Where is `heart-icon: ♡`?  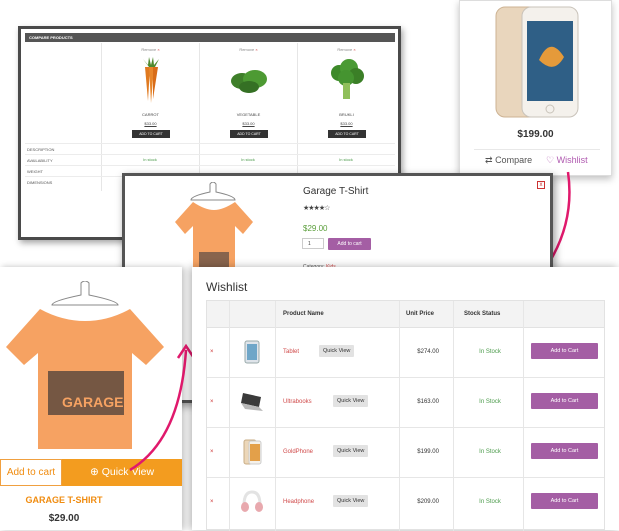
heart-icon: ♡ is located at coordinates (550, 160).